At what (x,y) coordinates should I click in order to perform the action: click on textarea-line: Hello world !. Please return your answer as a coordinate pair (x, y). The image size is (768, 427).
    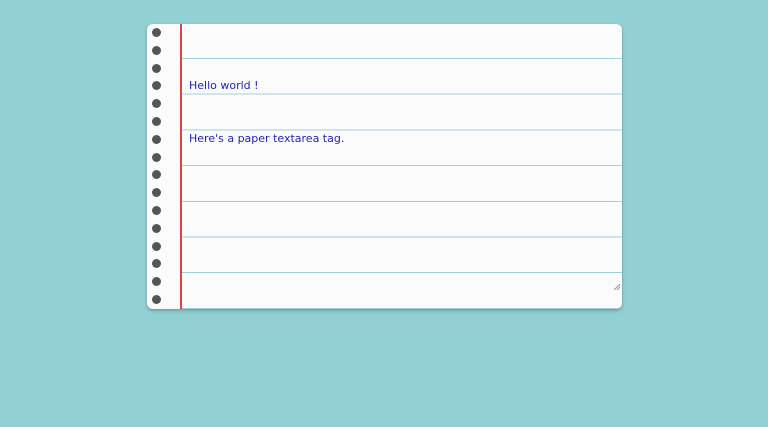
    Looking at the image, I should click on (224, 85).